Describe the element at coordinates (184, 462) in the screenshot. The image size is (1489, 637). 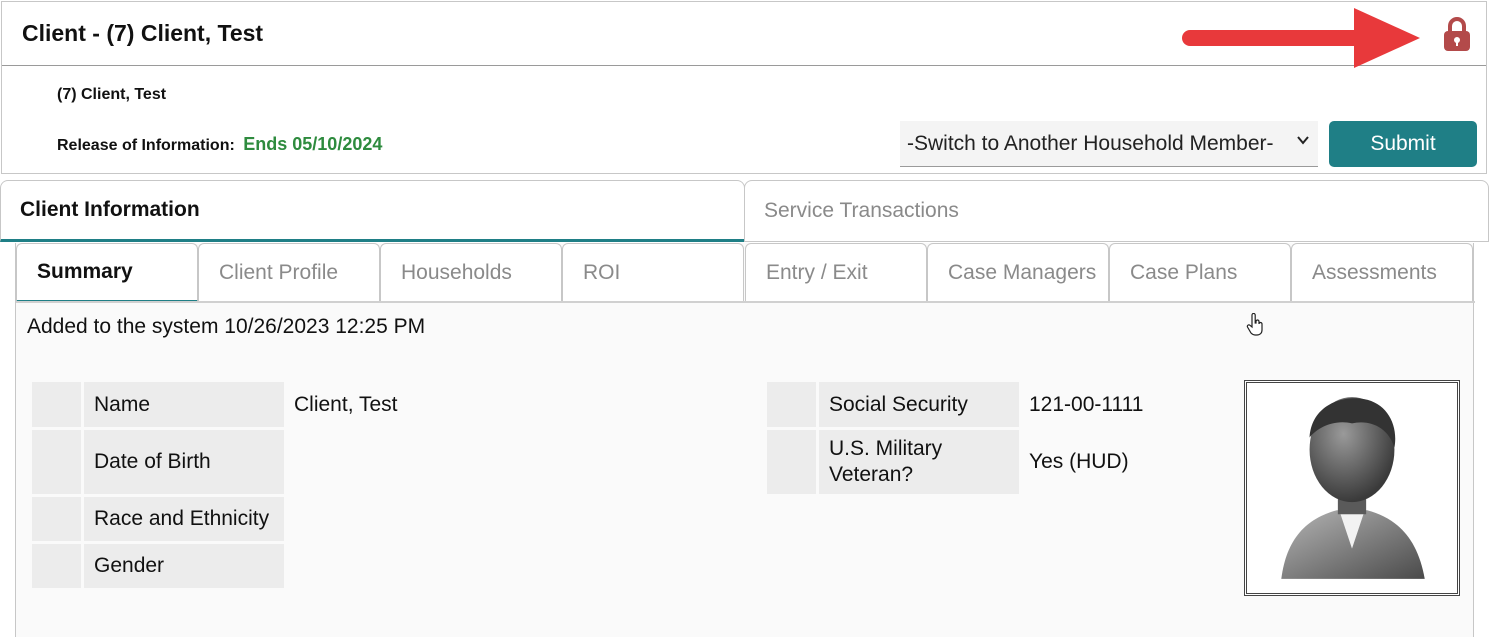
I see `field-label: Date of Birth` at that location.